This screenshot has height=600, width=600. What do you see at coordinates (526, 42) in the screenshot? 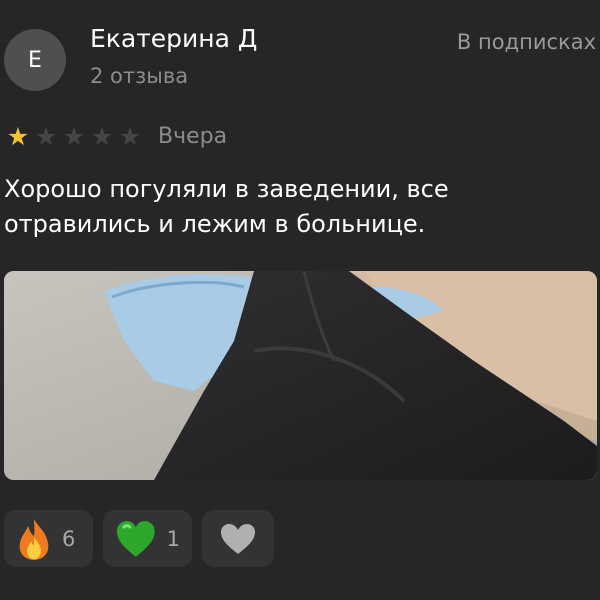
I see `subscription-status-button: В подписках` at bounding box center [526, 42].